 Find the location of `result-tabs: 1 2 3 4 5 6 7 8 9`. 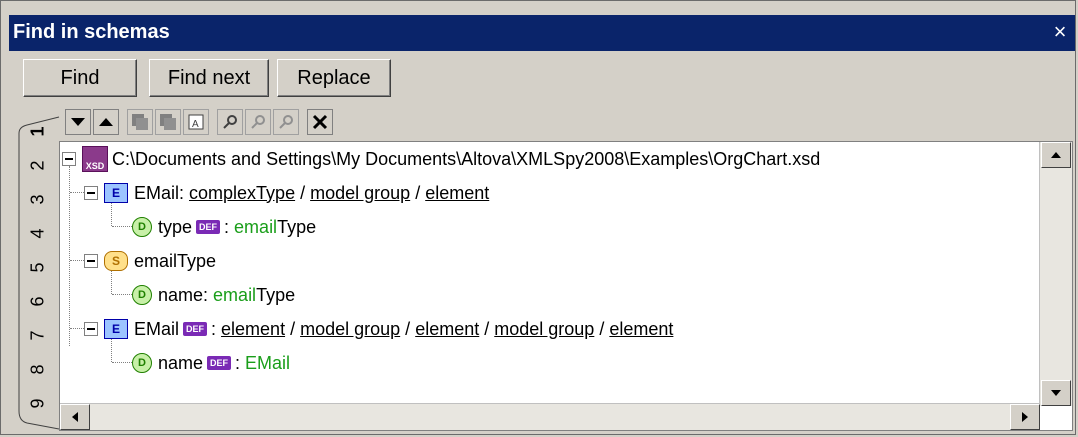

result-tabs: 1 2 3 4 5 6 7 8 9 is located at coordinates (39, 271).